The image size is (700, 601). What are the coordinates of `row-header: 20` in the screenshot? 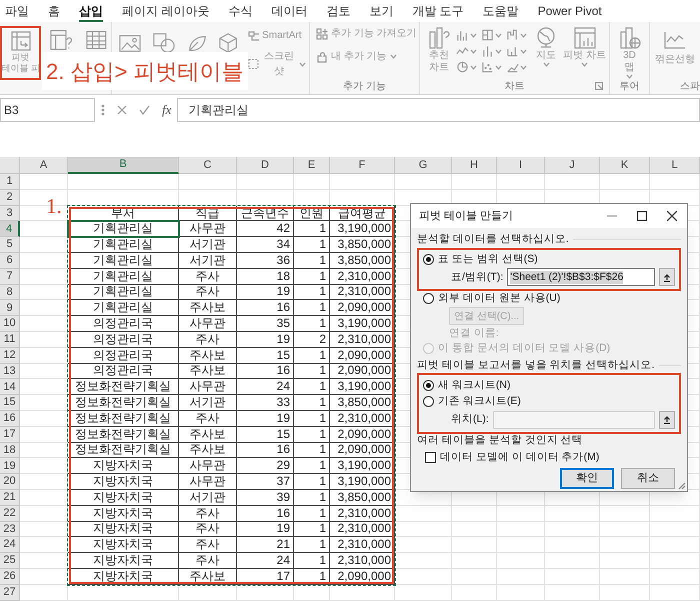 It's located at (10, 482).